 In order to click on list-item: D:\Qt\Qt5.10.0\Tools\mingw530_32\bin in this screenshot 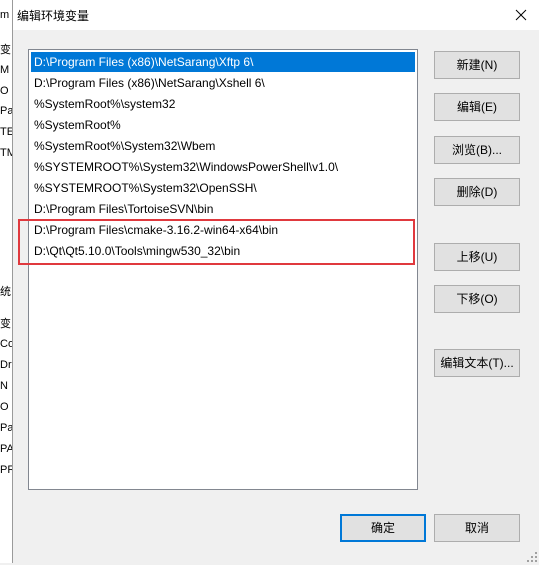, I will do `click(223, 251)`.